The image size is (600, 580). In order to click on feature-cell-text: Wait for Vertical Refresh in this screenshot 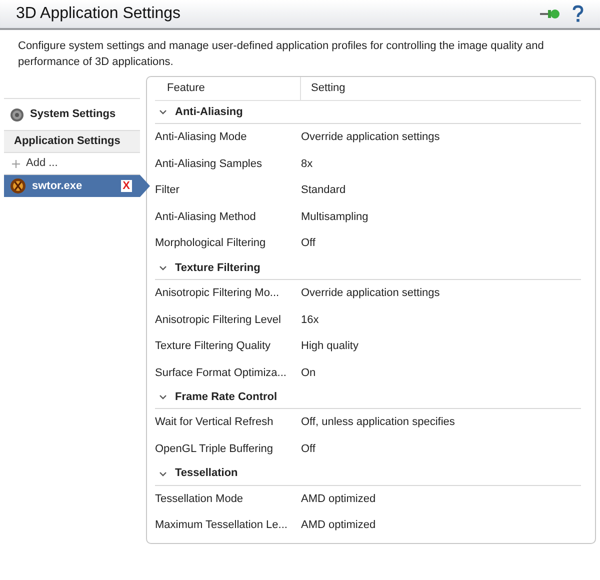, I will do `click(214, 422)`.